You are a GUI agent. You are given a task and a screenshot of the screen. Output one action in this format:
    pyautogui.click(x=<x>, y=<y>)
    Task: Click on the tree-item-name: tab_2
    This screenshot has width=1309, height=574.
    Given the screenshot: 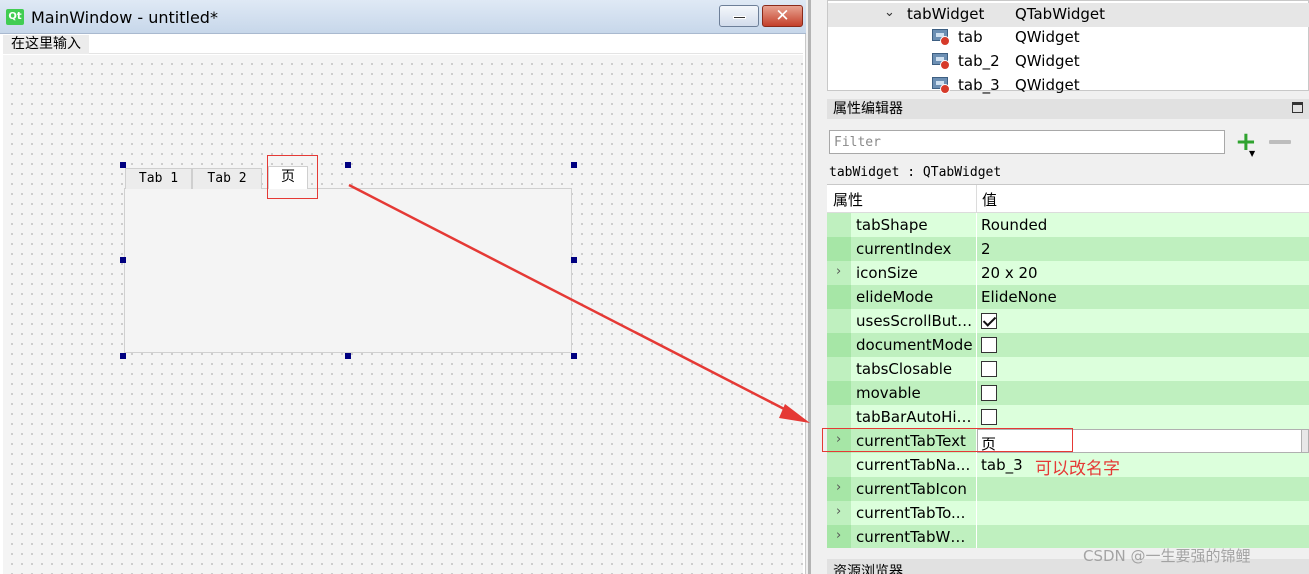 What is the action you would take?
    pyautogui.click(x=979, y=61)
    